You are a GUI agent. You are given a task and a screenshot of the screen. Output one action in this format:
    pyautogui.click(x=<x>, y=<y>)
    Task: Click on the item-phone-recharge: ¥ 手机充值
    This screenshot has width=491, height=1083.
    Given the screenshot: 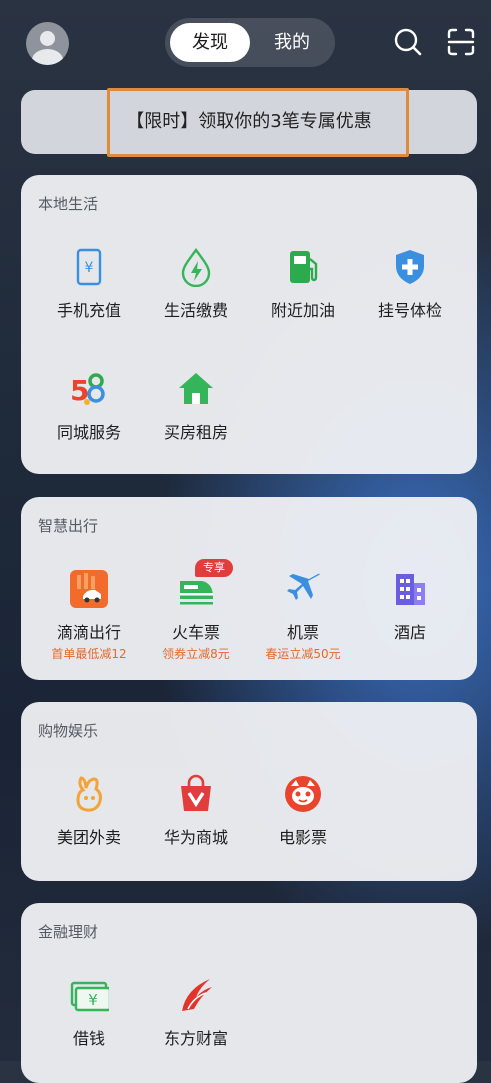 What is the action you would take?
    pyautogui.click(x=89, y=287)
    